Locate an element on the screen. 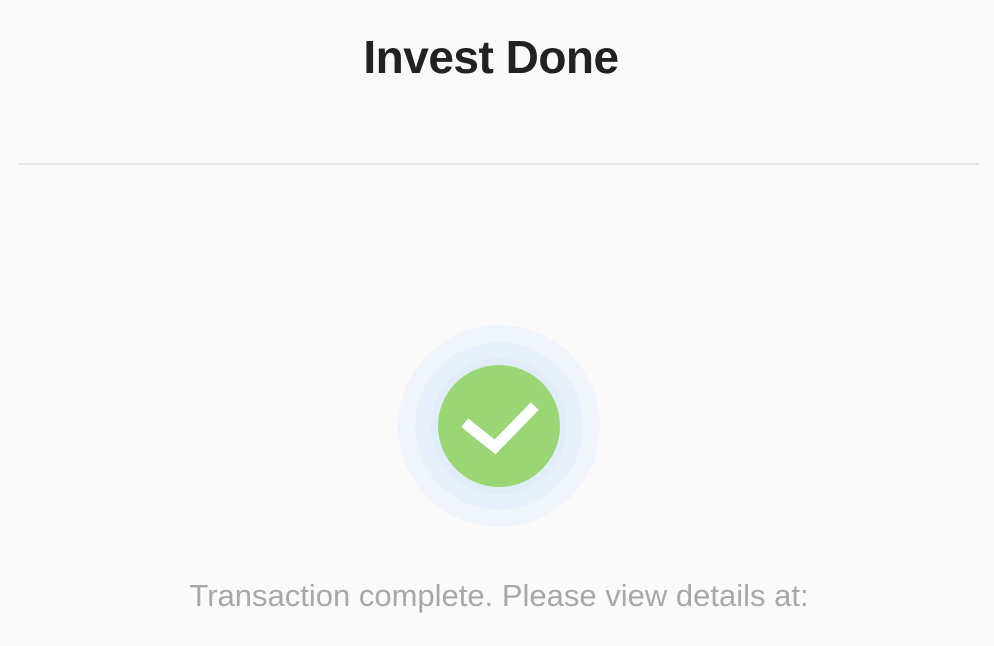  checkmark-icon is located at coordinates (500, 428).